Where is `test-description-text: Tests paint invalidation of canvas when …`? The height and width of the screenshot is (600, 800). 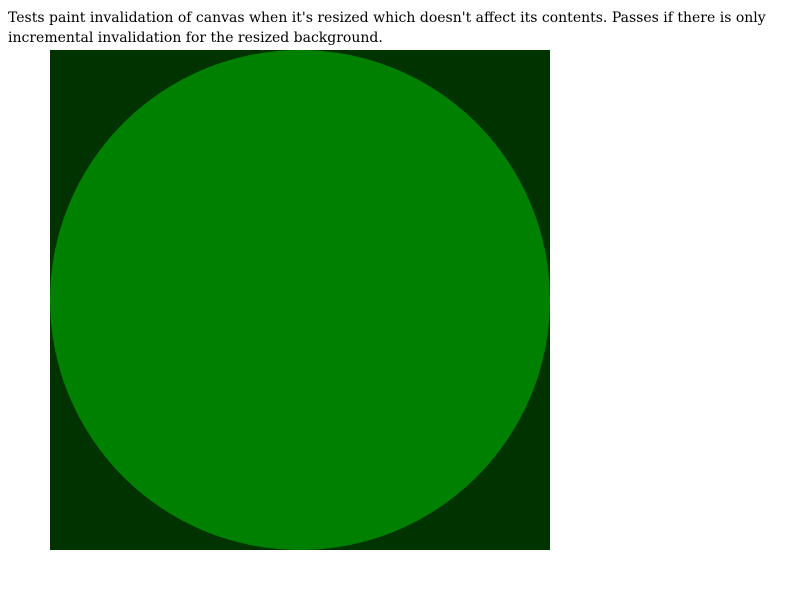
test-description-text: Tests paint invalidation of canvas when … is located at coordinates (387, 28).